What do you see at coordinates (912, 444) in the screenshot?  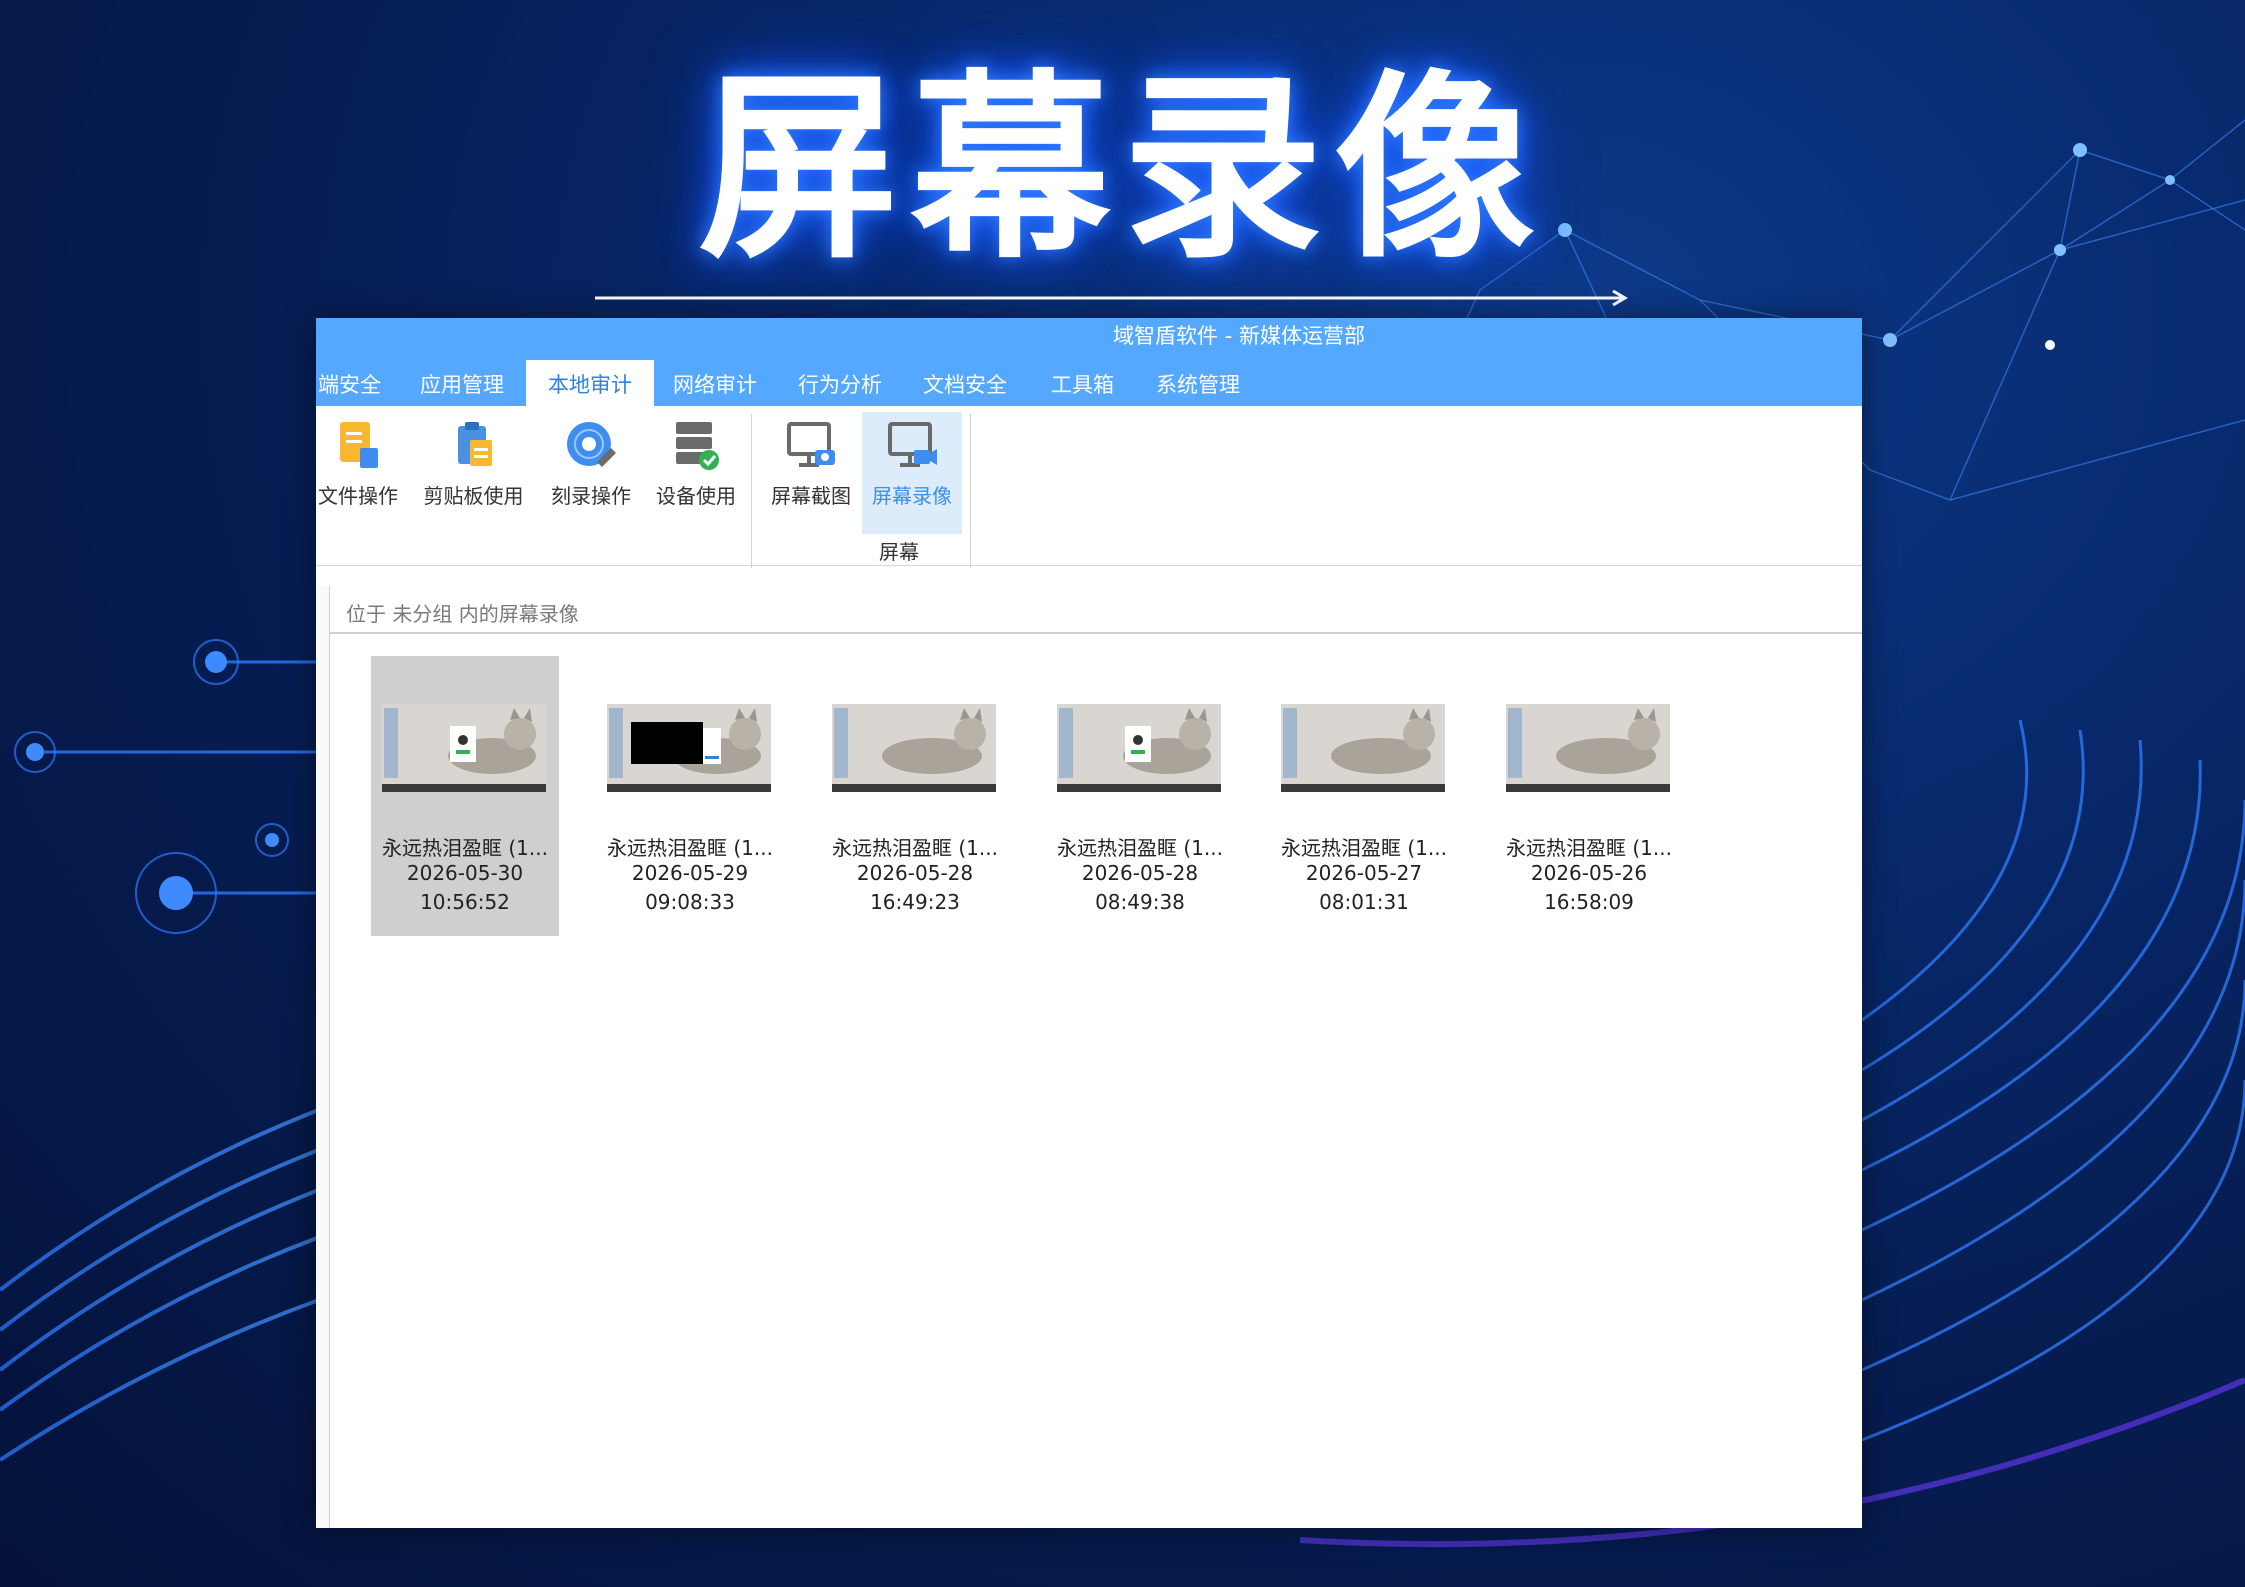 I see `screen-record-icon` at bounding box center [912, 444].